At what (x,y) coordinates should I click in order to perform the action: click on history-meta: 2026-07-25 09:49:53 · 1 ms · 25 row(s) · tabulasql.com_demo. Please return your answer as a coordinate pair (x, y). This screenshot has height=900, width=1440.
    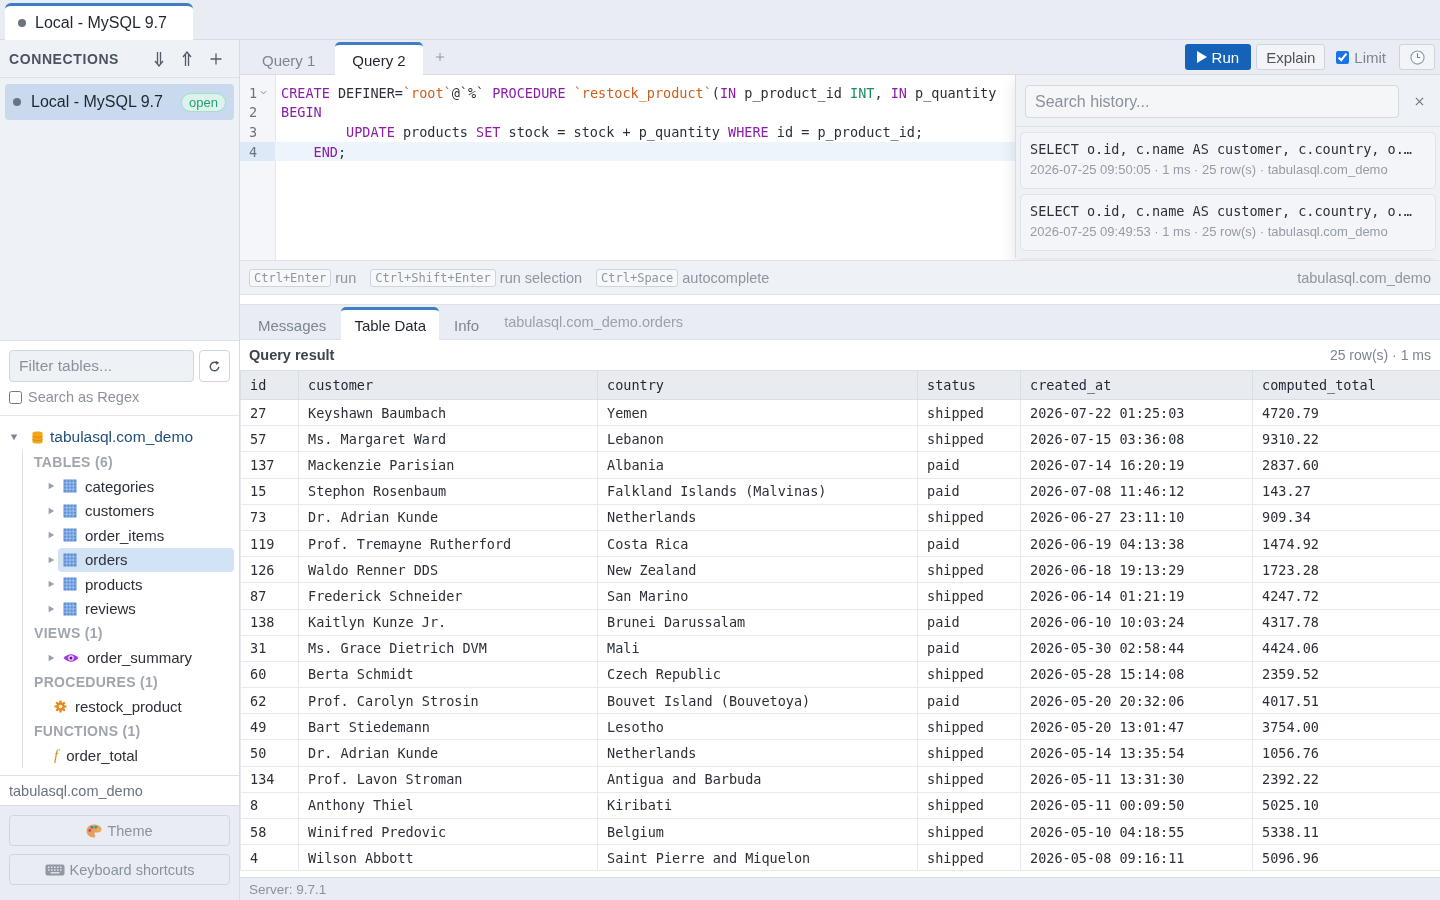
    Looking at the image, I should click on (1209, 231).